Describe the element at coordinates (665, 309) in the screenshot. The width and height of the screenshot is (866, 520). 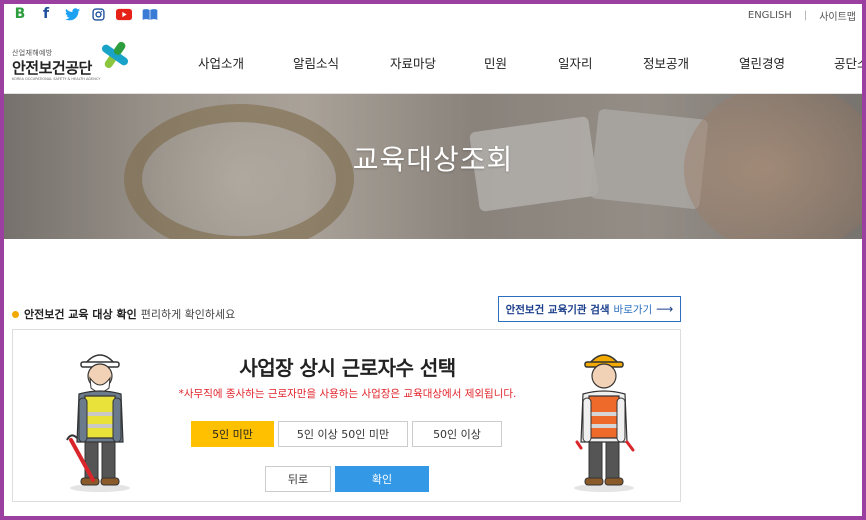
I see `arrow-right-icon: ⟶` at that location.